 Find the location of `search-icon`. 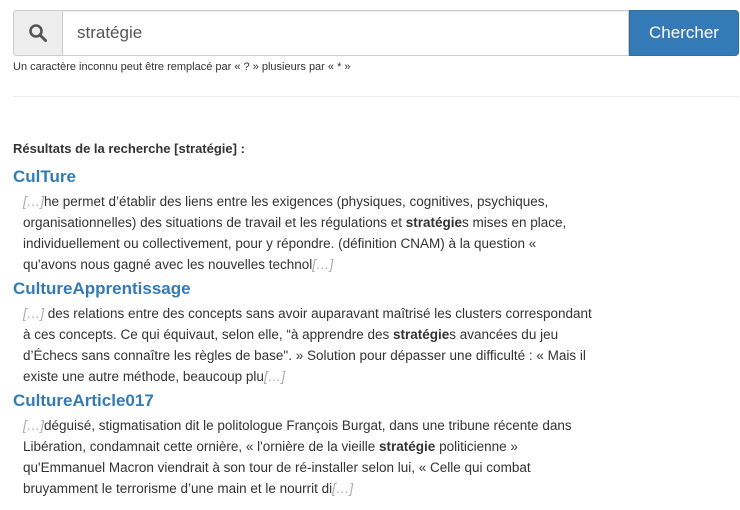

search-icon is located at coordinates (37, 33).